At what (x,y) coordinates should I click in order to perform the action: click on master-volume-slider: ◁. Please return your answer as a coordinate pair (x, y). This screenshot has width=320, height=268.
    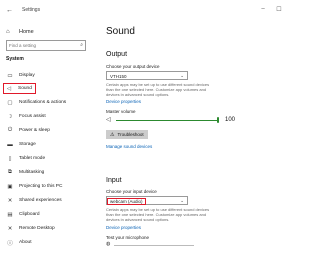
    Looking at the image, I should click on (163, 120).